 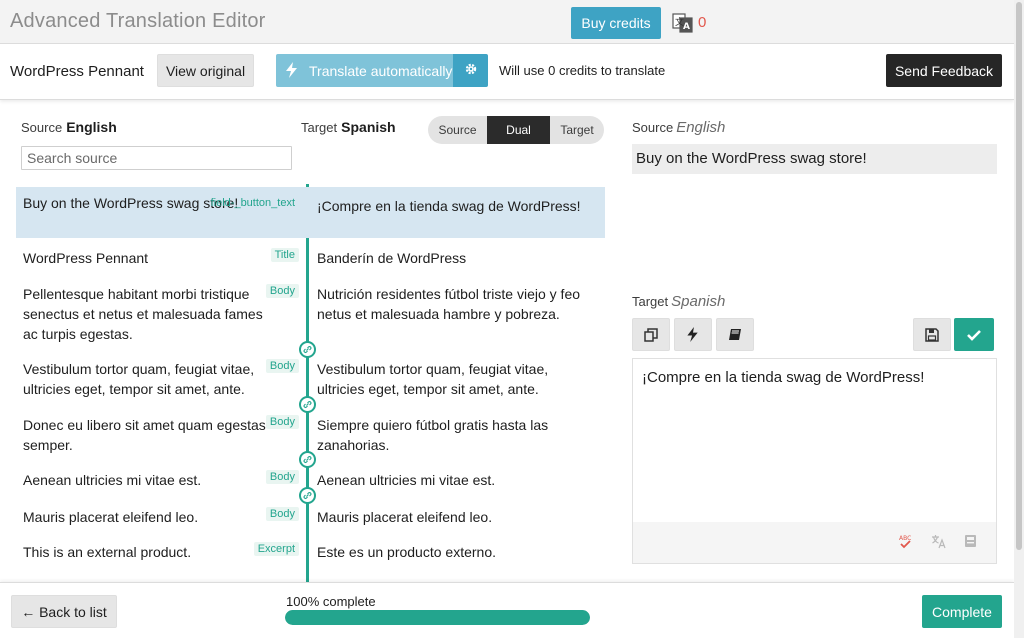 I want to click on keyboard-icon, so click(x=970, y=542).